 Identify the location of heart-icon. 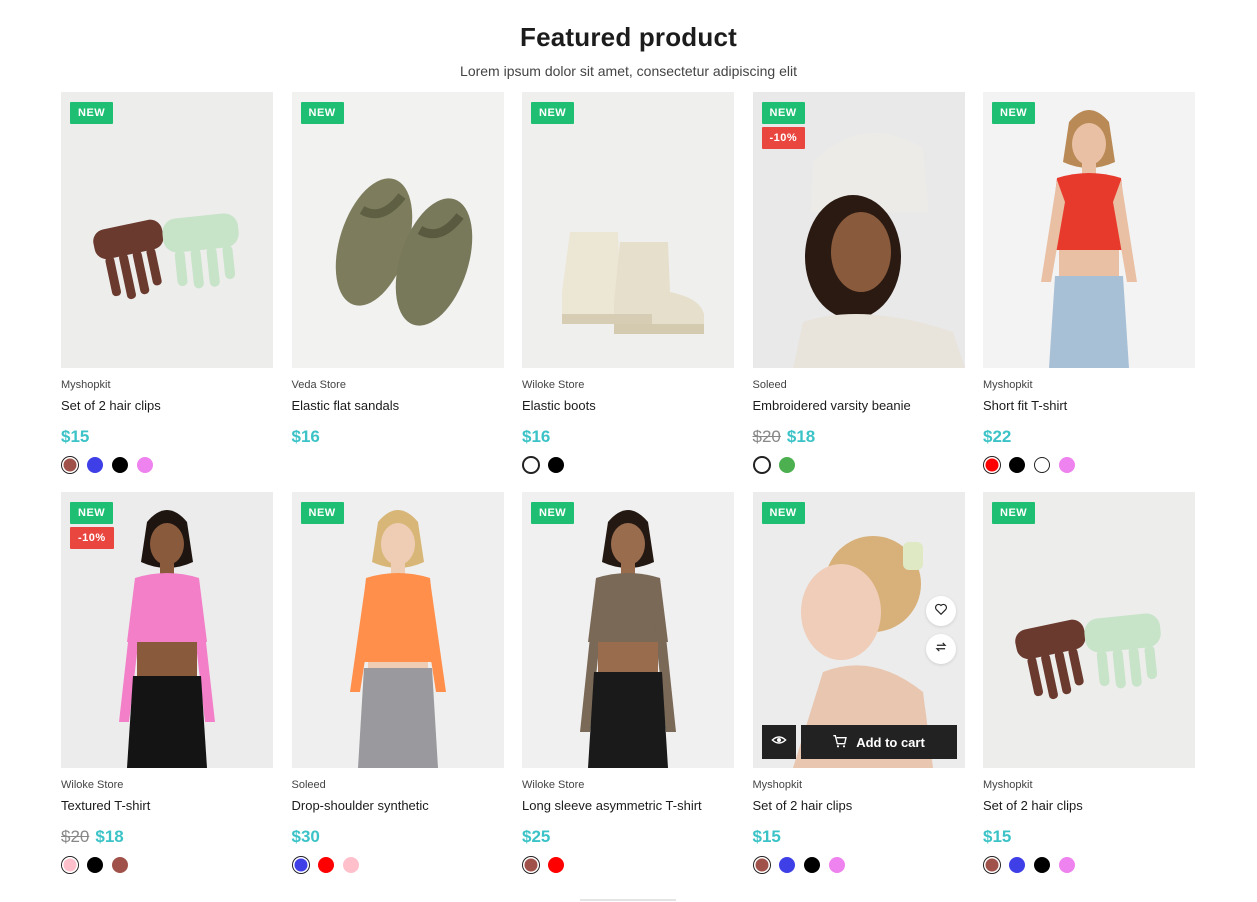
(941, 611).